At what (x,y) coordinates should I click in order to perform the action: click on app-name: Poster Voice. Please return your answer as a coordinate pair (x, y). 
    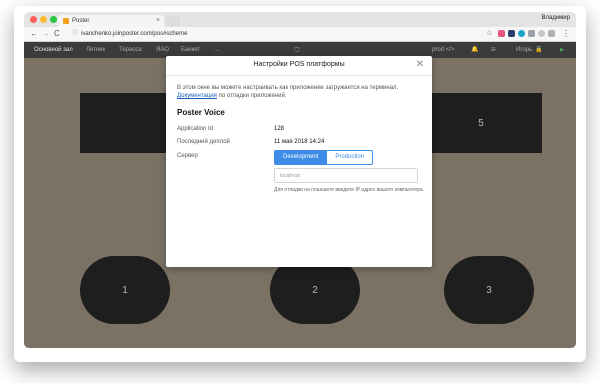
    Looking at the image, I should click on (201, 112).